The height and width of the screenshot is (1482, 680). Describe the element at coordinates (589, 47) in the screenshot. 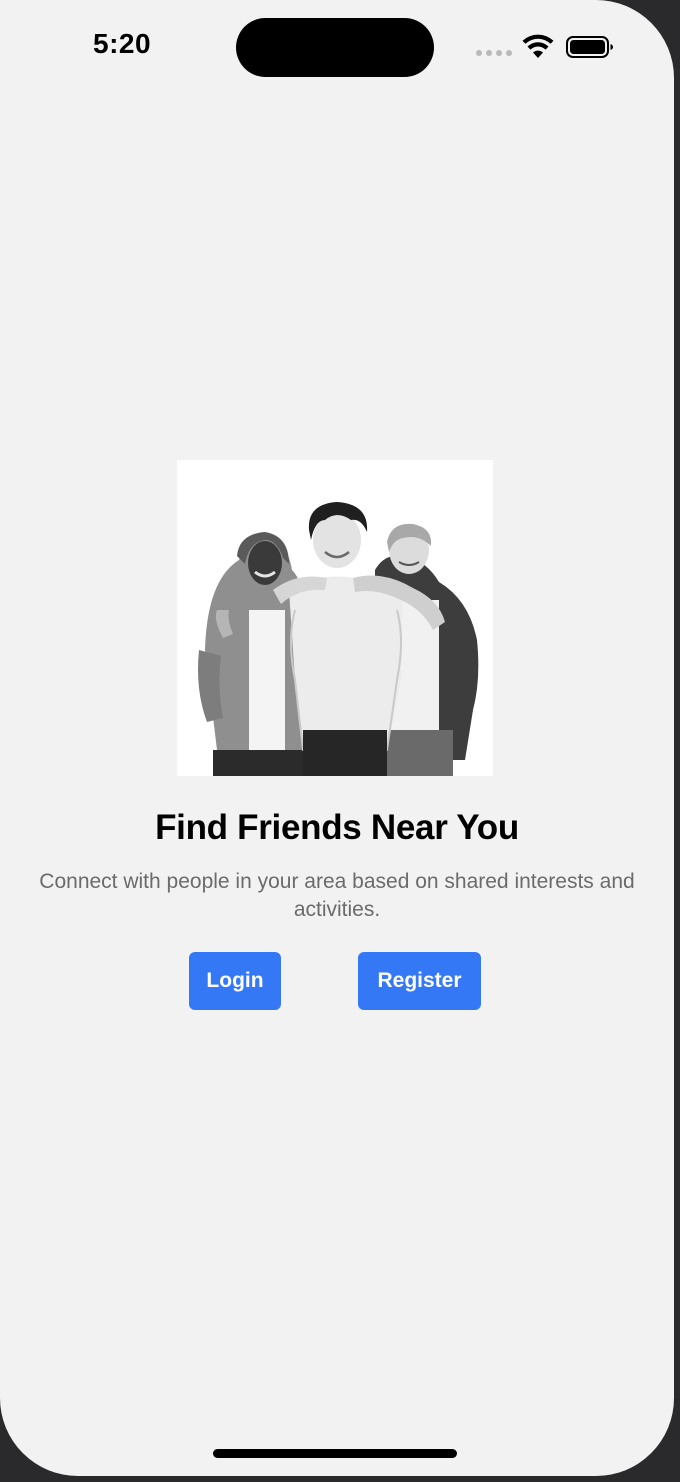

I see `battery-icon` at that location.